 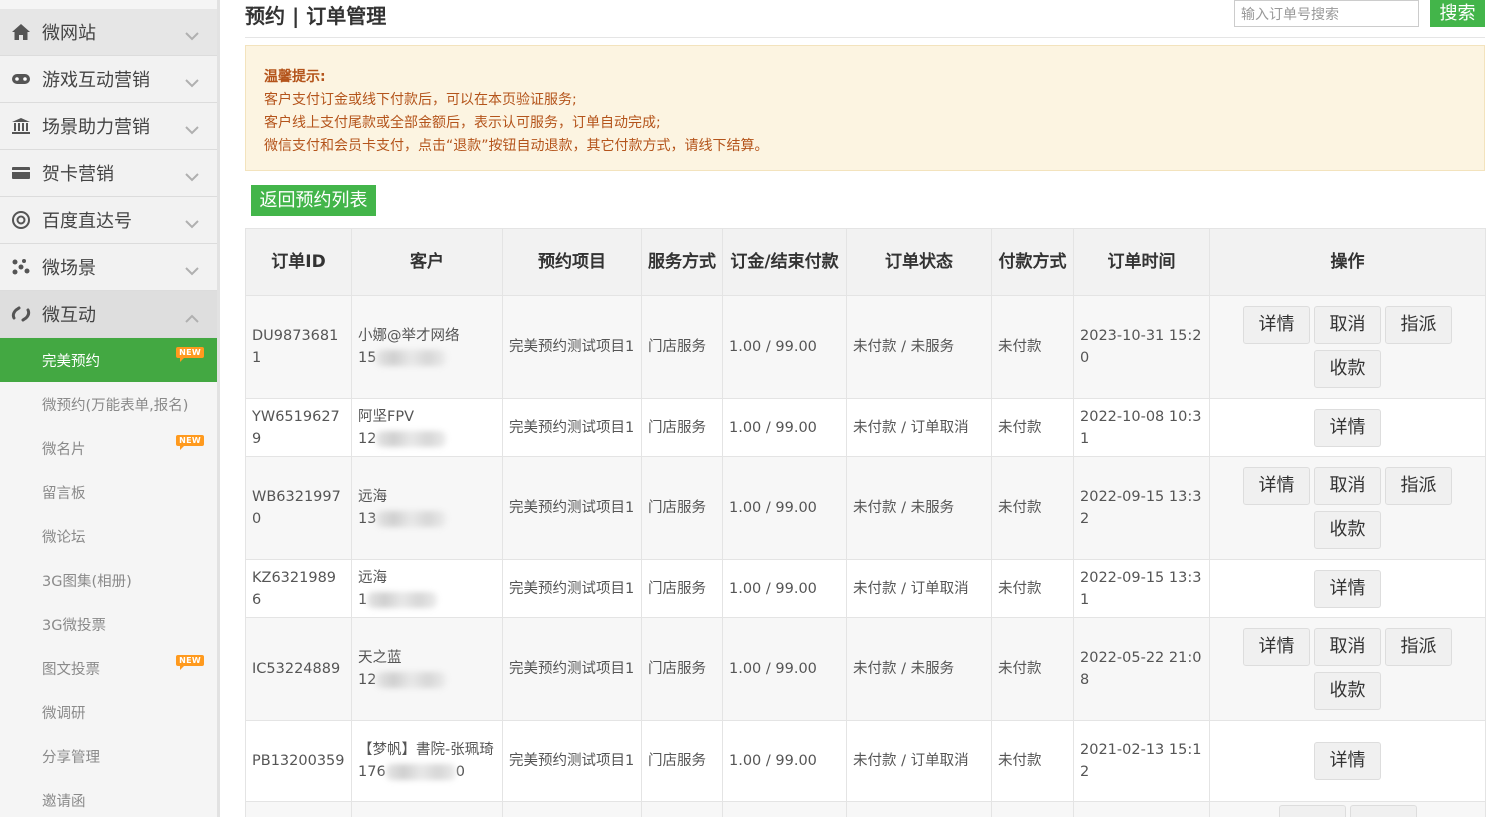 I want to click on sidebar-subitem: 微调研, so click(x=108, y=712).